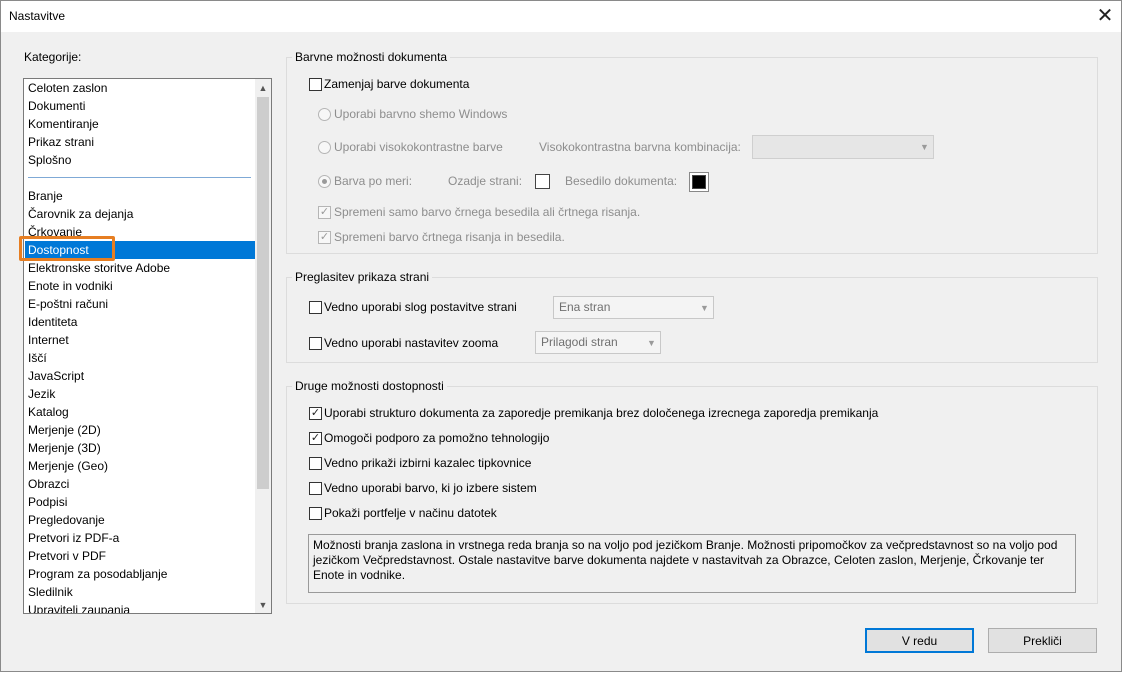  I want to click on replace-colors-checkbox, so click(315, 84).